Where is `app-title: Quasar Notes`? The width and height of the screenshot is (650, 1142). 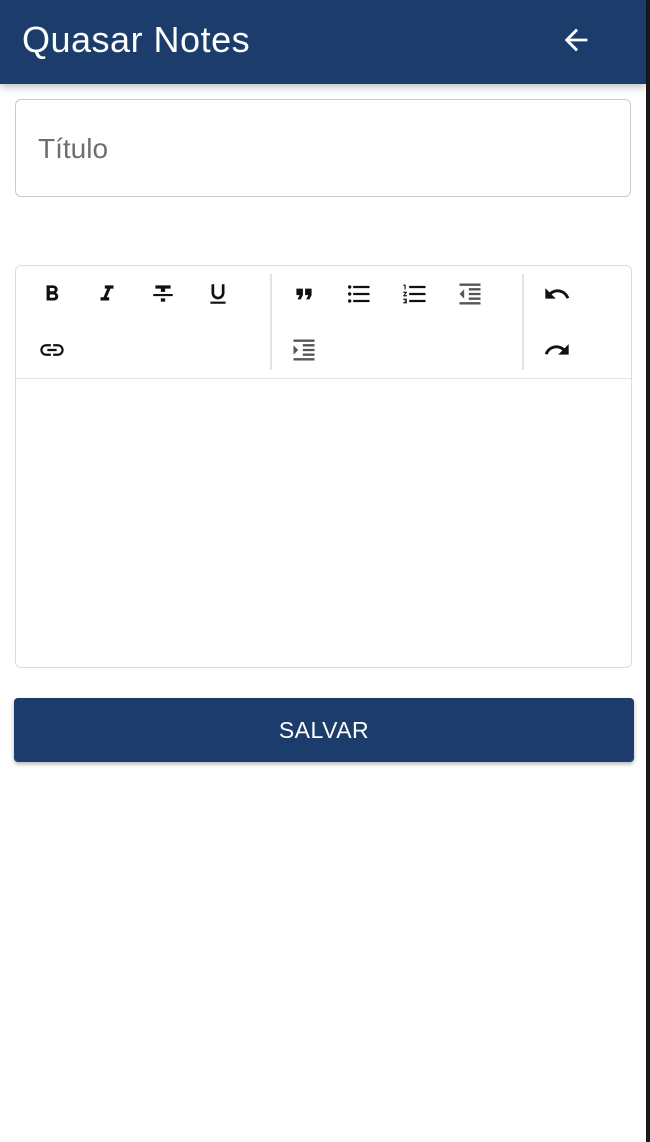
app-title: Quasar Notes is located at coordinates (136, 39).